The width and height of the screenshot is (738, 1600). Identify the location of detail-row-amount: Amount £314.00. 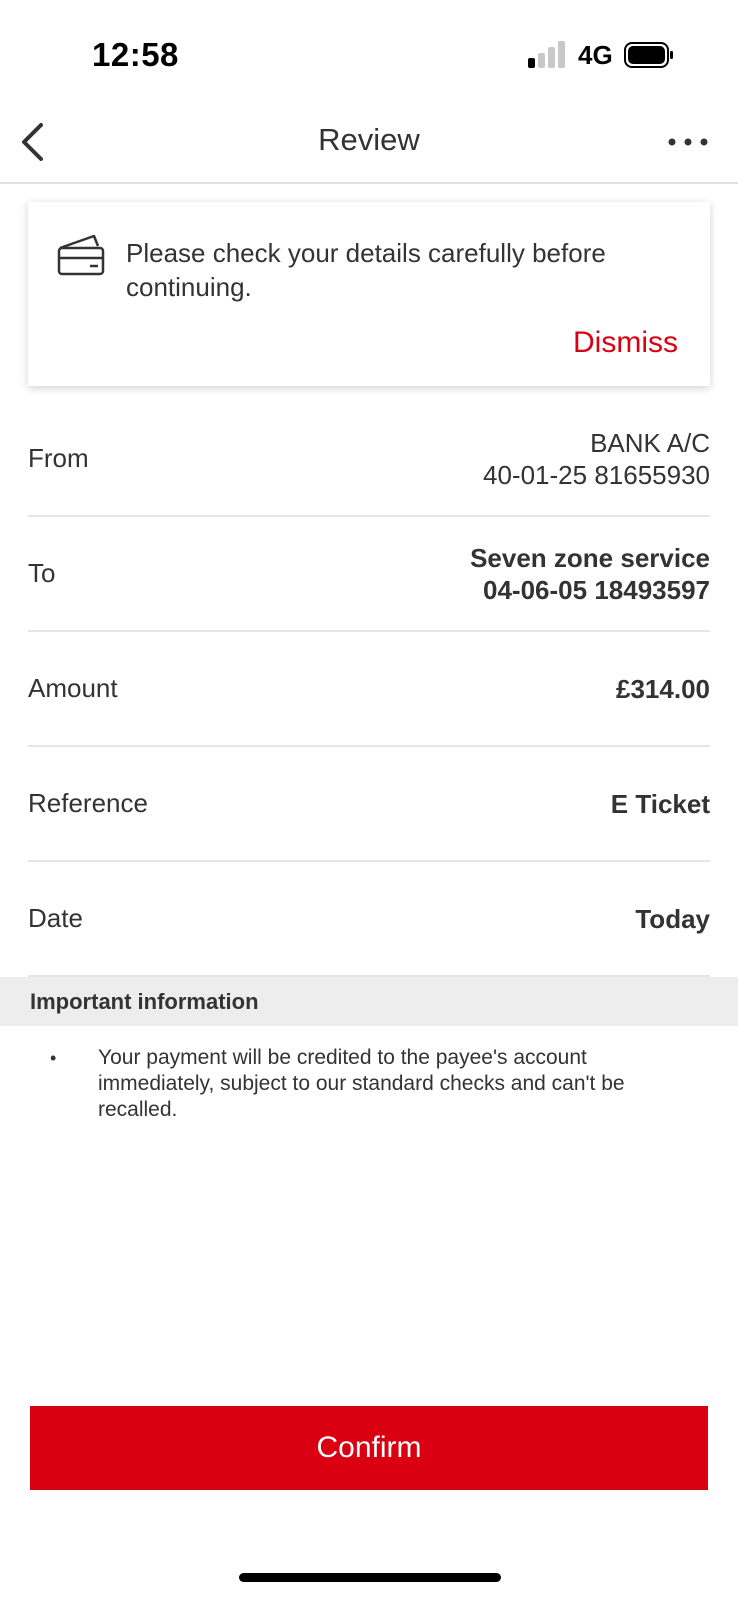
(369, 689).